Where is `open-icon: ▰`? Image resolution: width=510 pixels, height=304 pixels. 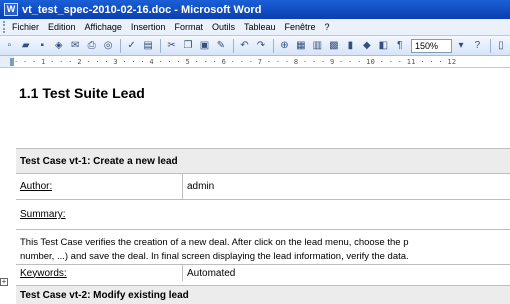 open-icon: ▰ is located at coordinates (25, 45).